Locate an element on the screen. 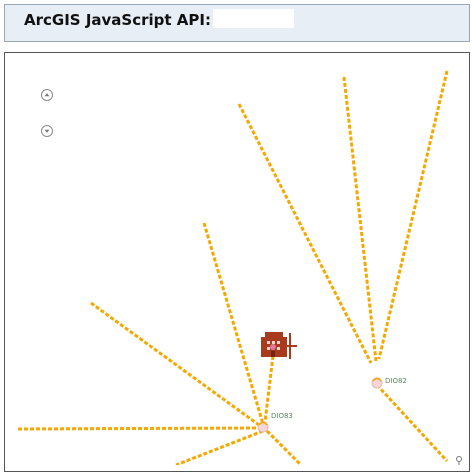  zoom-in-button is located at coordinates (47, 95).